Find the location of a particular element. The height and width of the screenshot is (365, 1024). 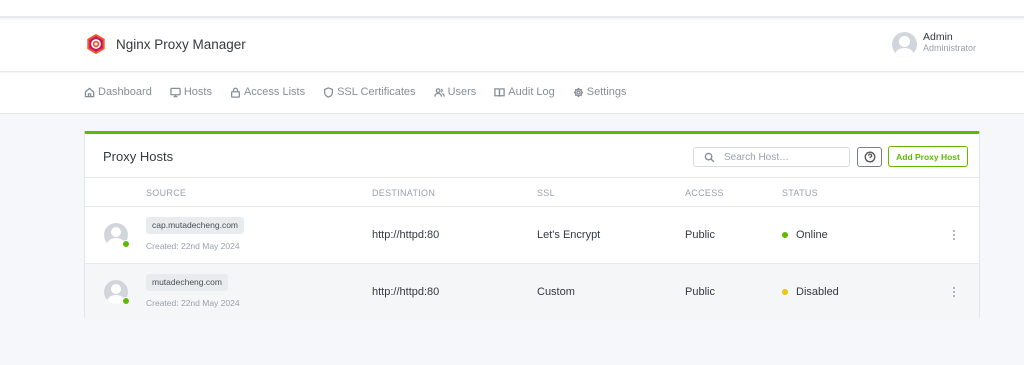

home-icon is located at coordinates (89, 92).